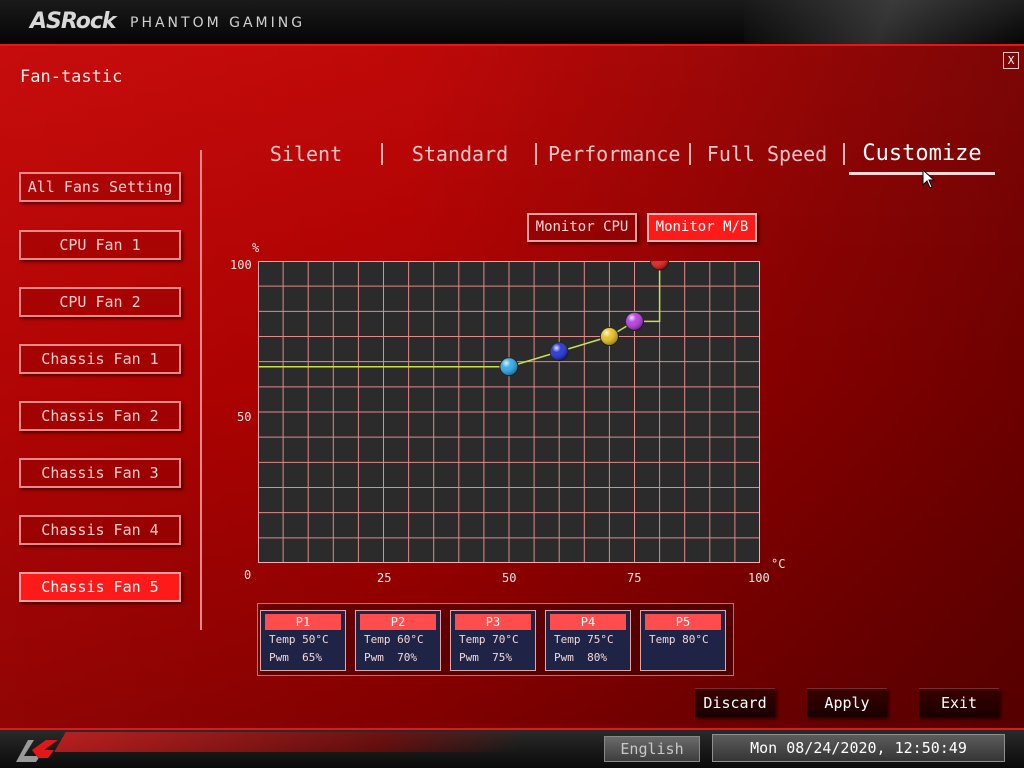 The width and height of the screenshot is (1024, 768). What do you see at coordinates (614, 154) in the screenshot?
I see `tab-performance: Performance` at bounding box center [614, 154].